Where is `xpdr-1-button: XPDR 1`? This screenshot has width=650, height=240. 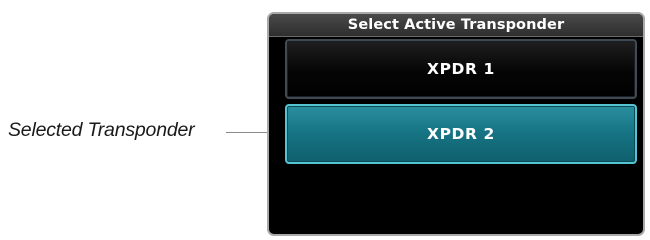
xpdr-1-button: XPDR 1 is located at coordinates (461, 69).